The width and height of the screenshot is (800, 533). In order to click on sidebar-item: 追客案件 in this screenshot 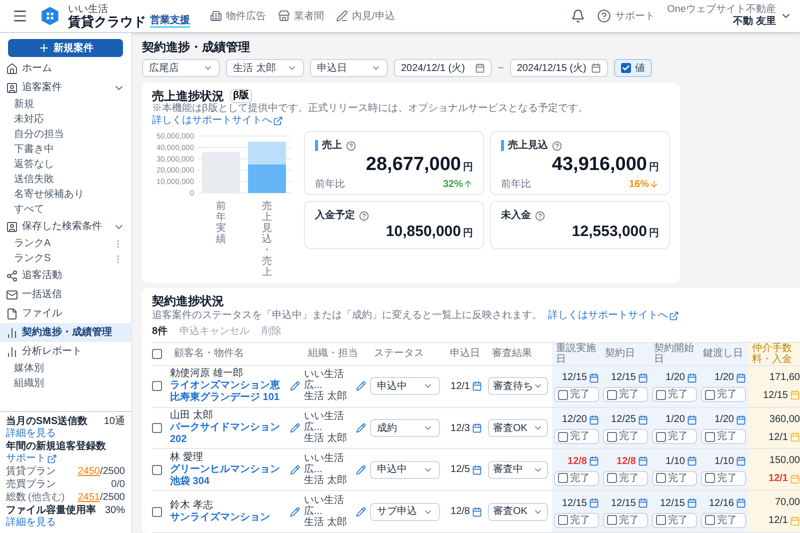, I will do `click(65, 87)`.